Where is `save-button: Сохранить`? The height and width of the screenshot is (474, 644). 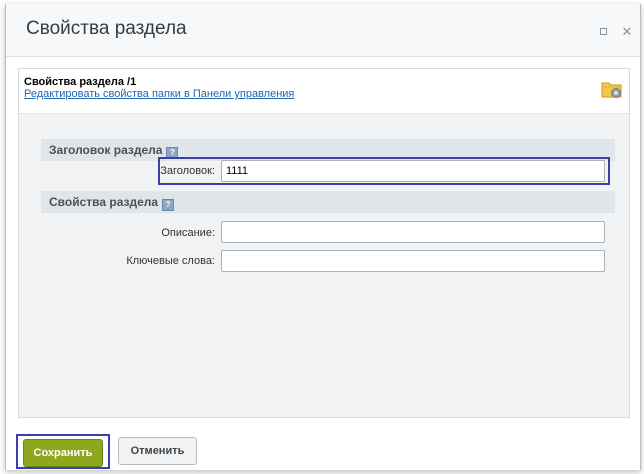 save-button: Сохранить is located at coordinates (63, 453).